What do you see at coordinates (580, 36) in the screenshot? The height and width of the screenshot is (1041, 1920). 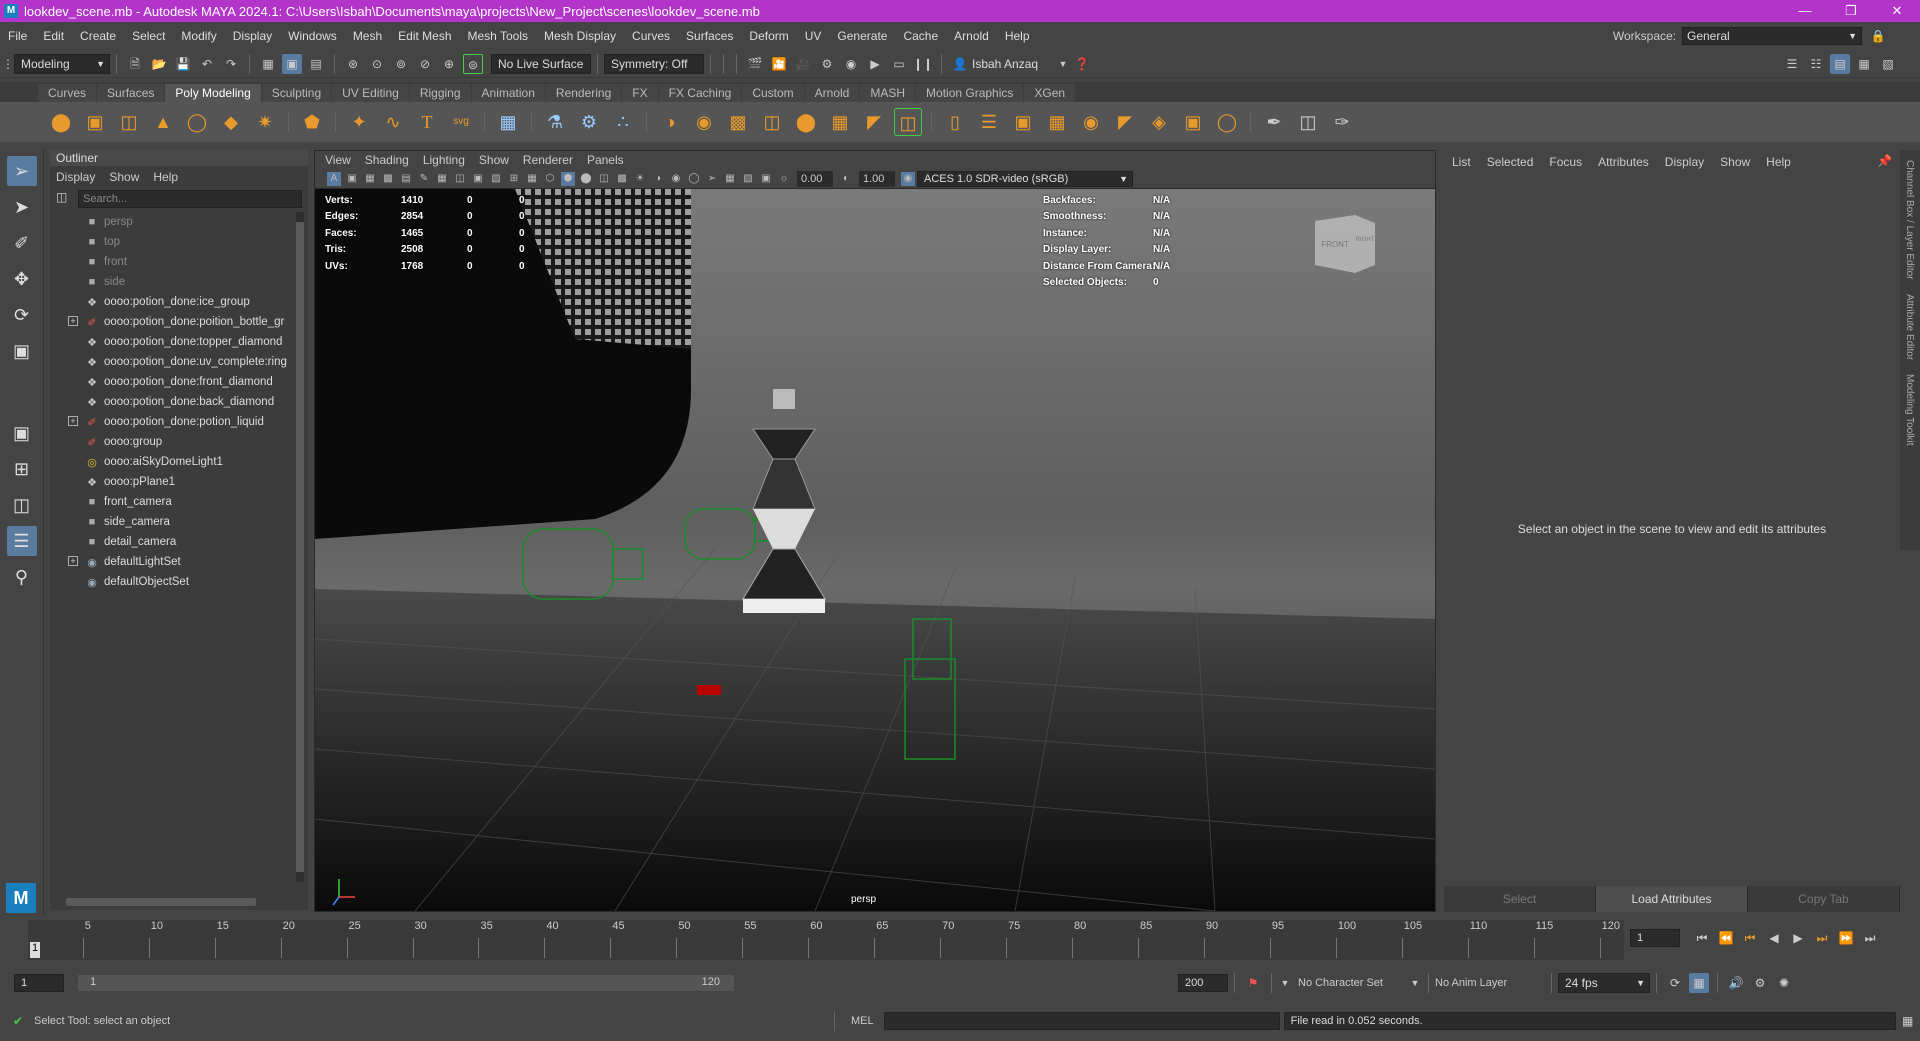 I see `menu-mesh-display: Mesh Display` at bounding box center [580, 36].